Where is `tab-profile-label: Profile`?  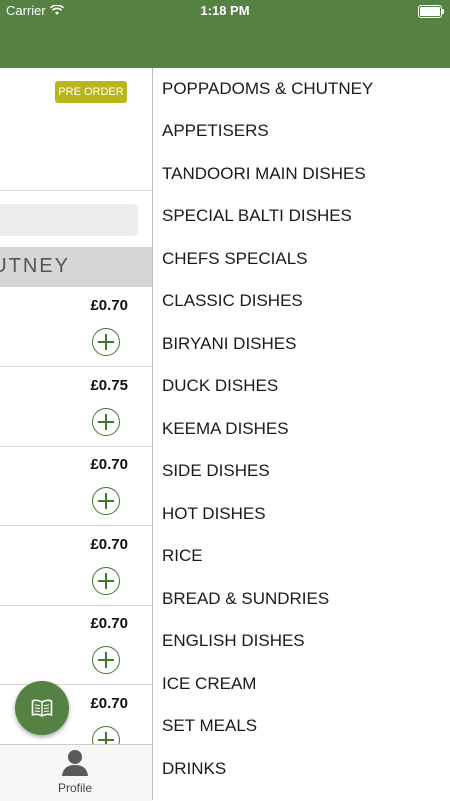
tab-profile-label: Profile is located at coordinates (74, 788).